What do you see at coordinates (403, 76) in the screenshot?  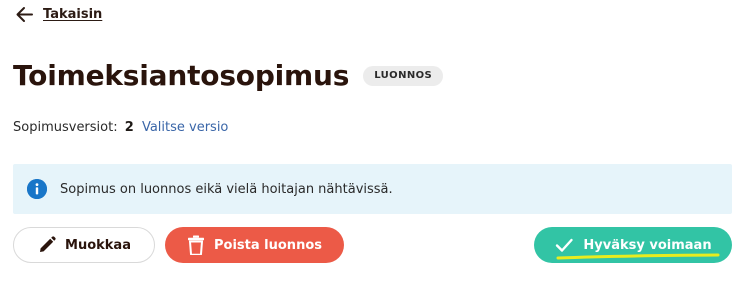 I see `status-badge: LUONNOS` at bounding box center [403, 76].